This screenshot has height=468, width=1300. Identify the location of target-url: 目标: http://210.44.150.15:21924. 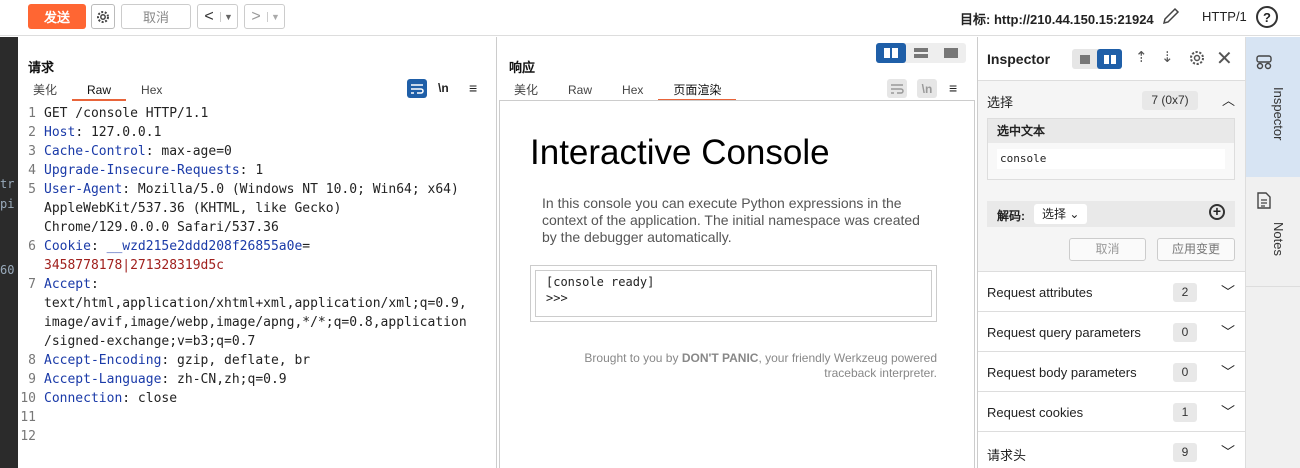
(1057, 19).